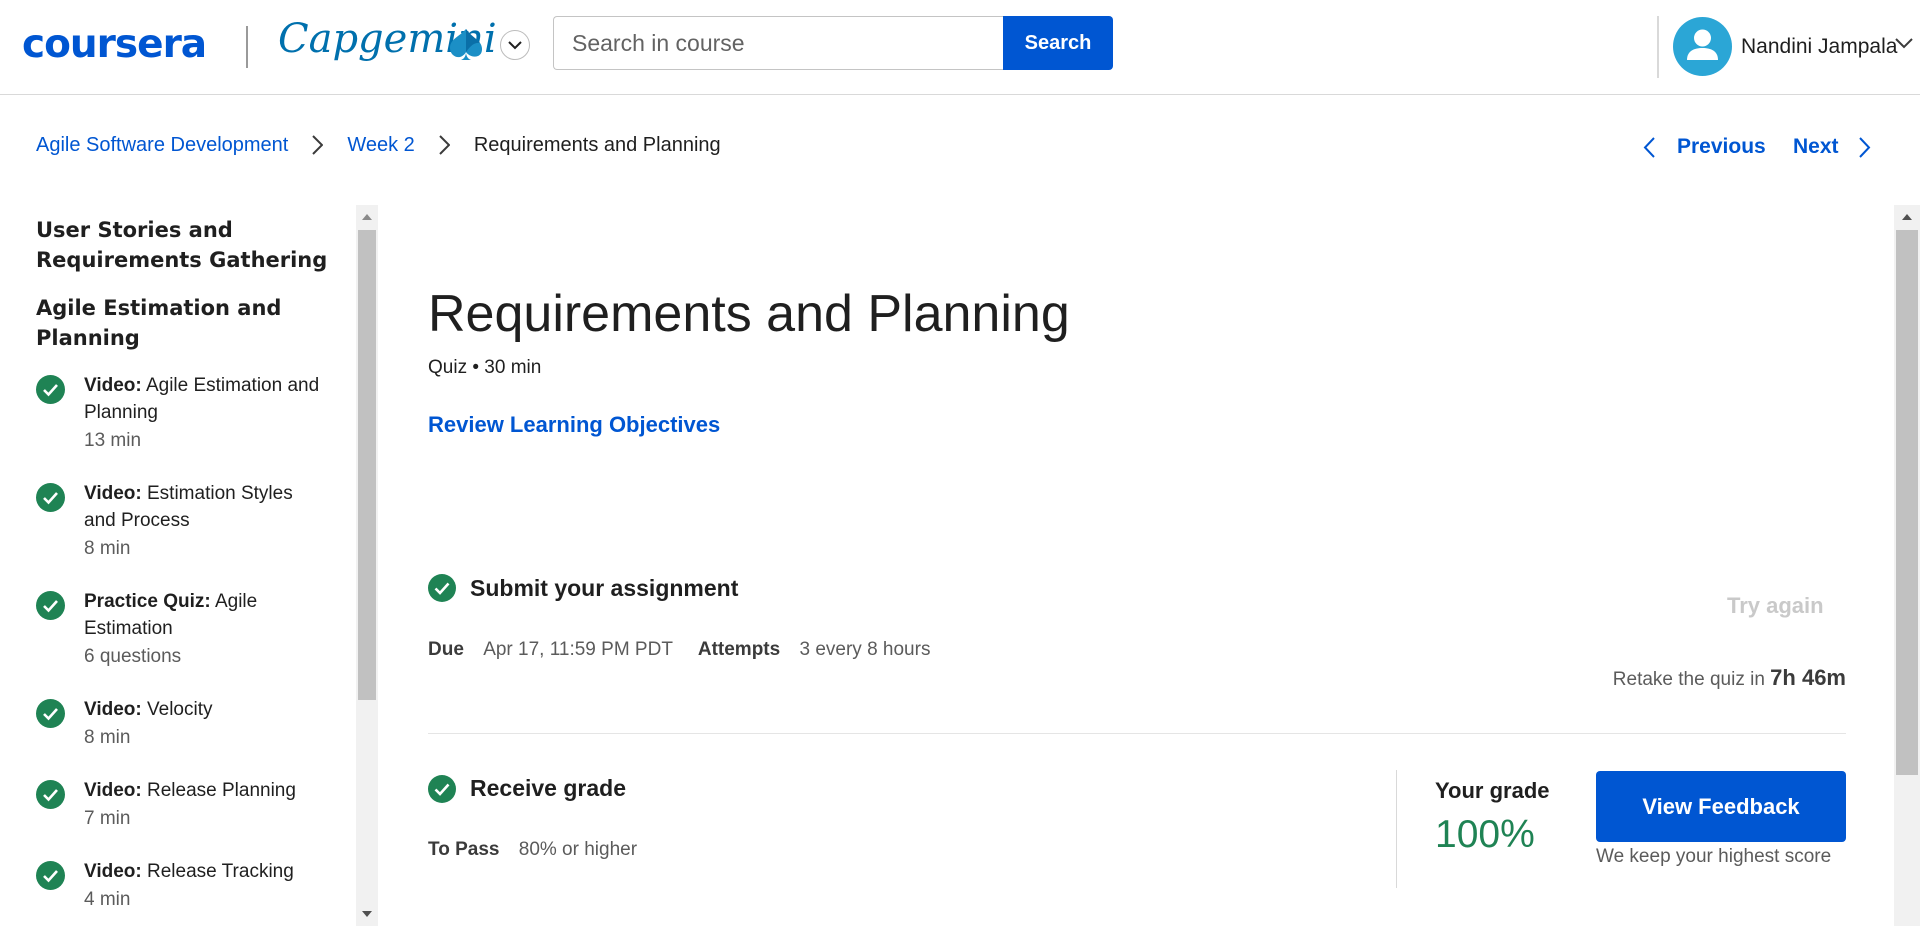 The height and width of the screenshot is (926, 1920). Describe the element at coordinates (107, 818) in the screenshot. I see `lesson-duration: 7 min` at that location.